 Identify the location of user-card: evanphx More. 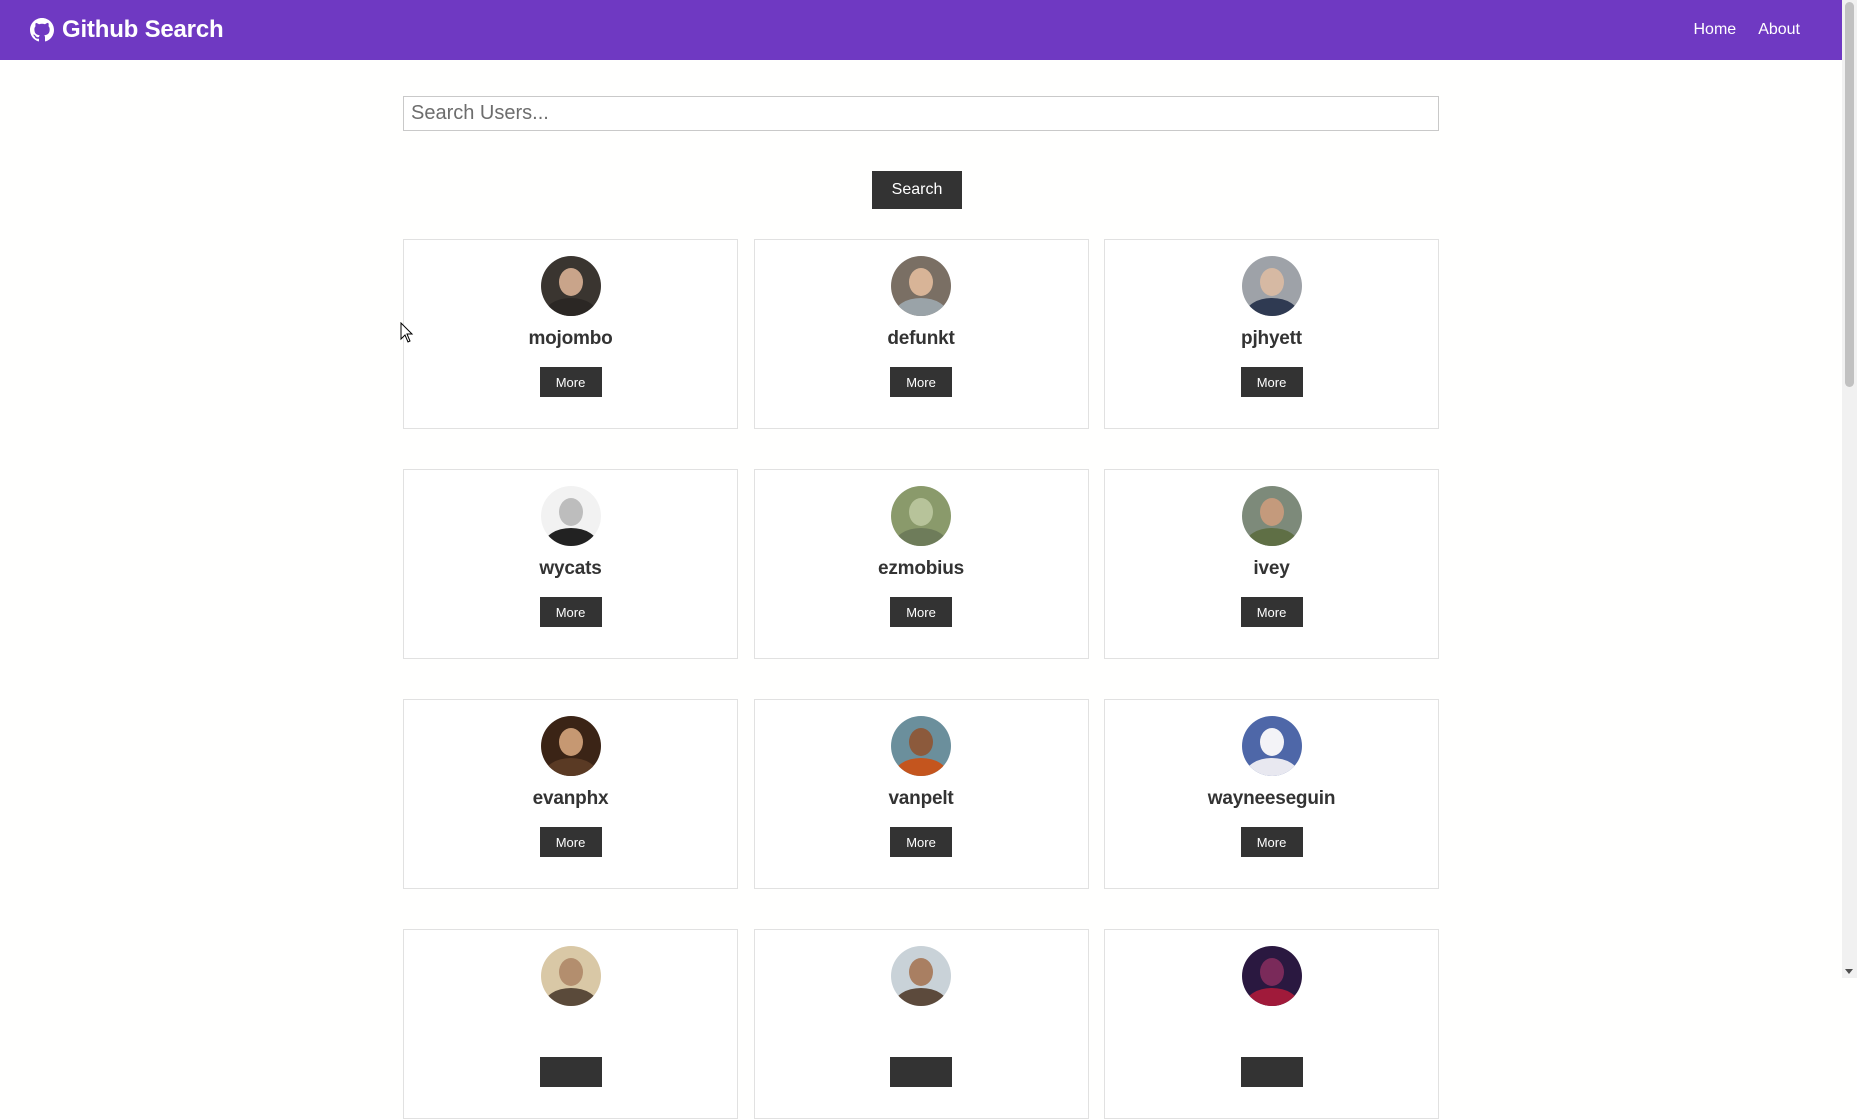
(570, 794).